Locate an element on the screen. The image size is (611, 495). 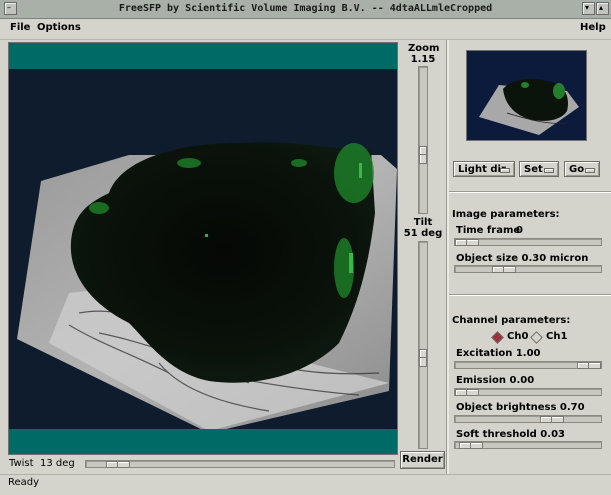
zoom-label: Zoom is located at coordinates (424, 48).